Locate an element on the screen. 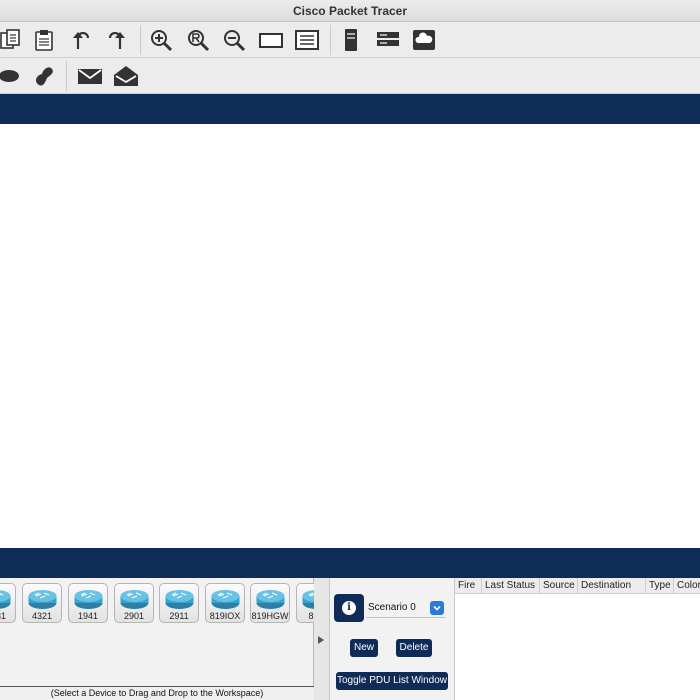 The height and width of the screenshot is (700, 700). toggle-pdu-list-button: Toggle PDU List Window is located at coordinates (392, 681).